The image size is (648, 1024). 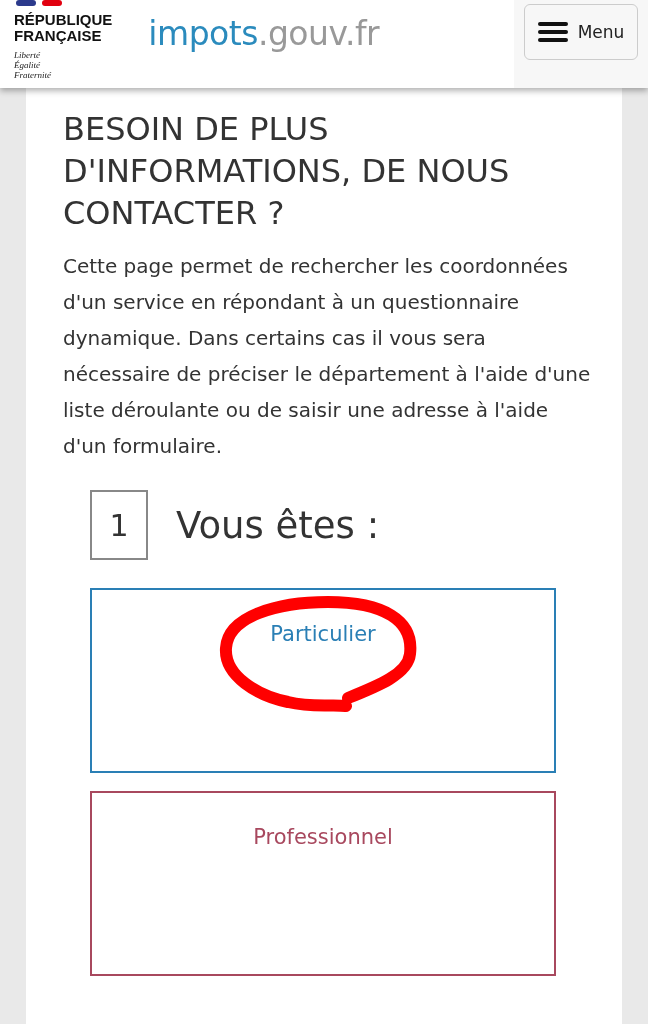 What do you see at coordinates (27, 65) in the screenshot?
I see `motto-line: Égalité` at bounding box center [27, 65].